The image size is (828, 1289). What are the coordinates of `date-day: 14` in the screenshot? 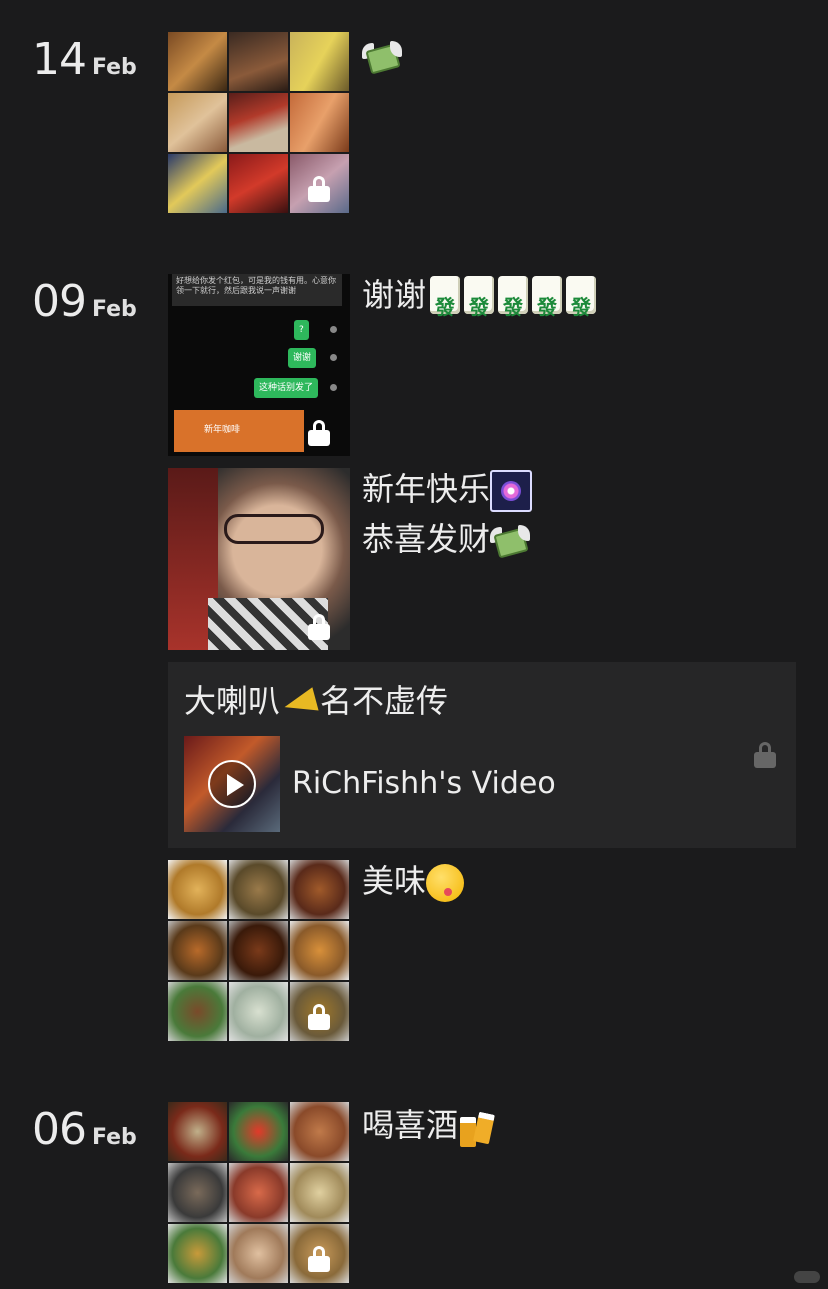 It's located at (59, 59).